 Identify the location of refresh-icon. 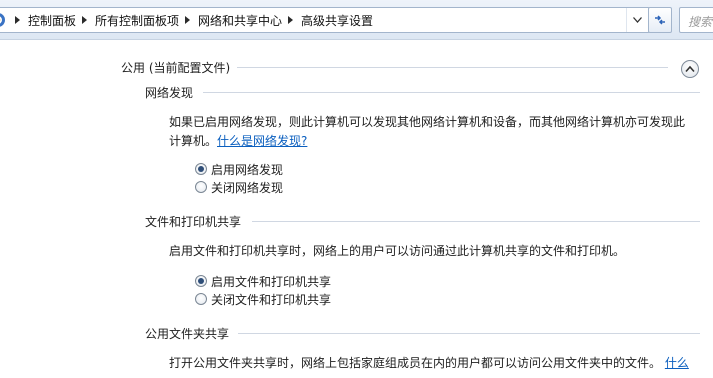
(660, 20).